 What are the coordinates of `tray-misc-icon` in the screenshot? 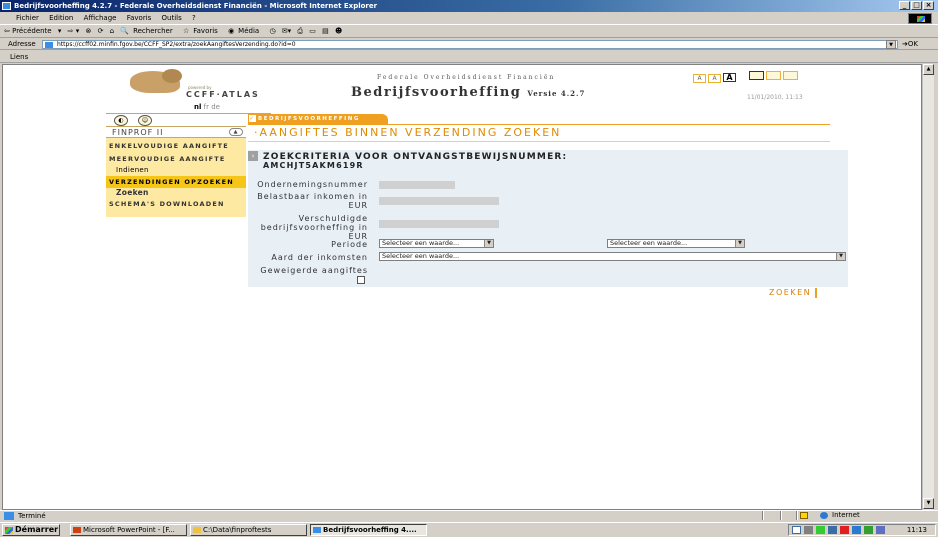 It's located at (880, 530).